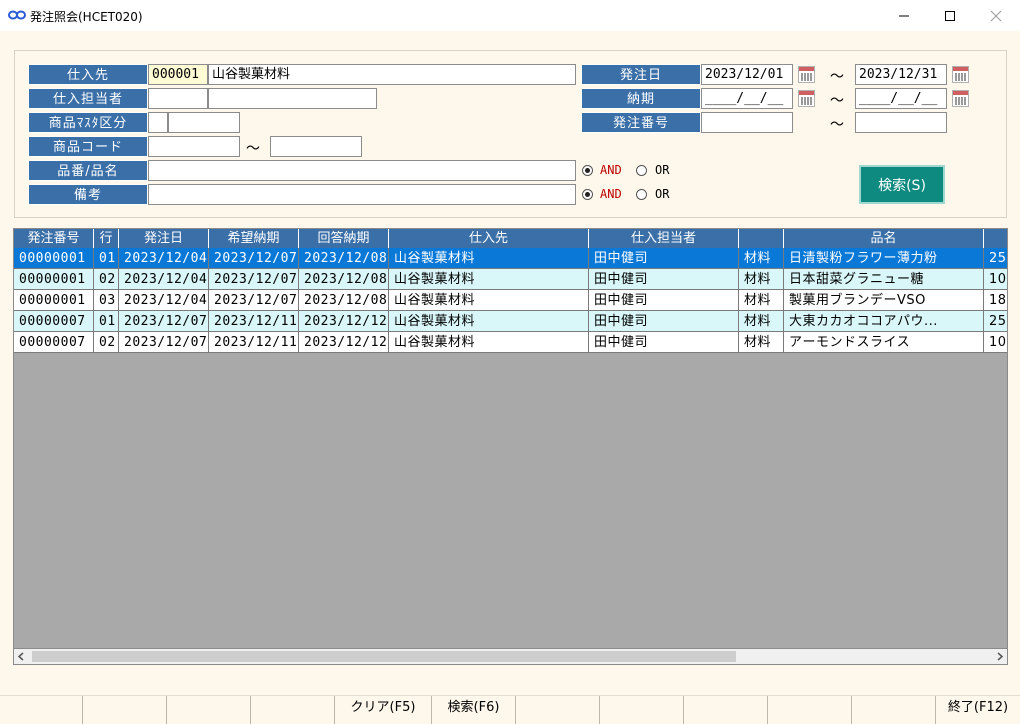  I want to click on delivery-from-calendar-icon, so click(806, 98).